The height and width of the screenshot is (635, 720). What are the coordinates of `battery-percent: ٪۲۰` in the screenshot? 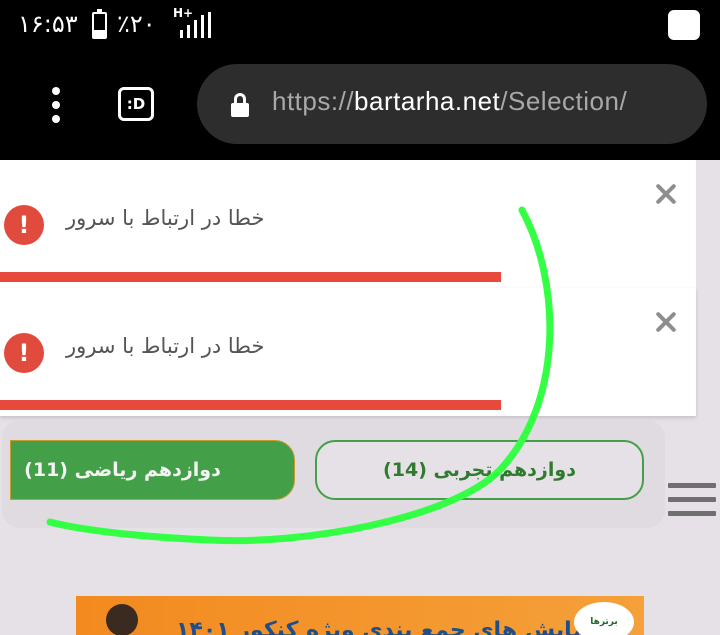 It's located at (136, 24).